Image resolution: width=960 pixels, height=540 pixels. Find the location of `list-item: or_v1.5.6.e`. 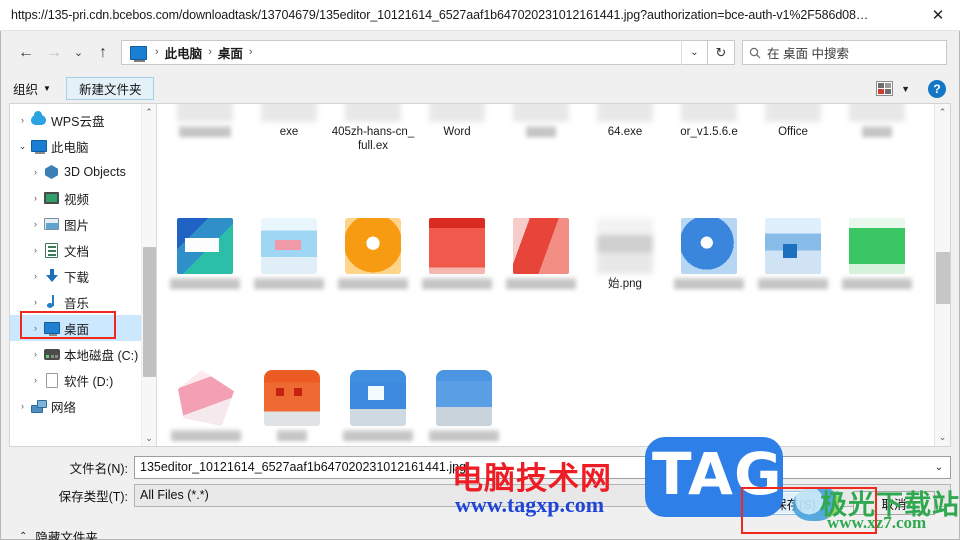

list-item: or_v1.5.6.e is located at coordinates (709, 159).